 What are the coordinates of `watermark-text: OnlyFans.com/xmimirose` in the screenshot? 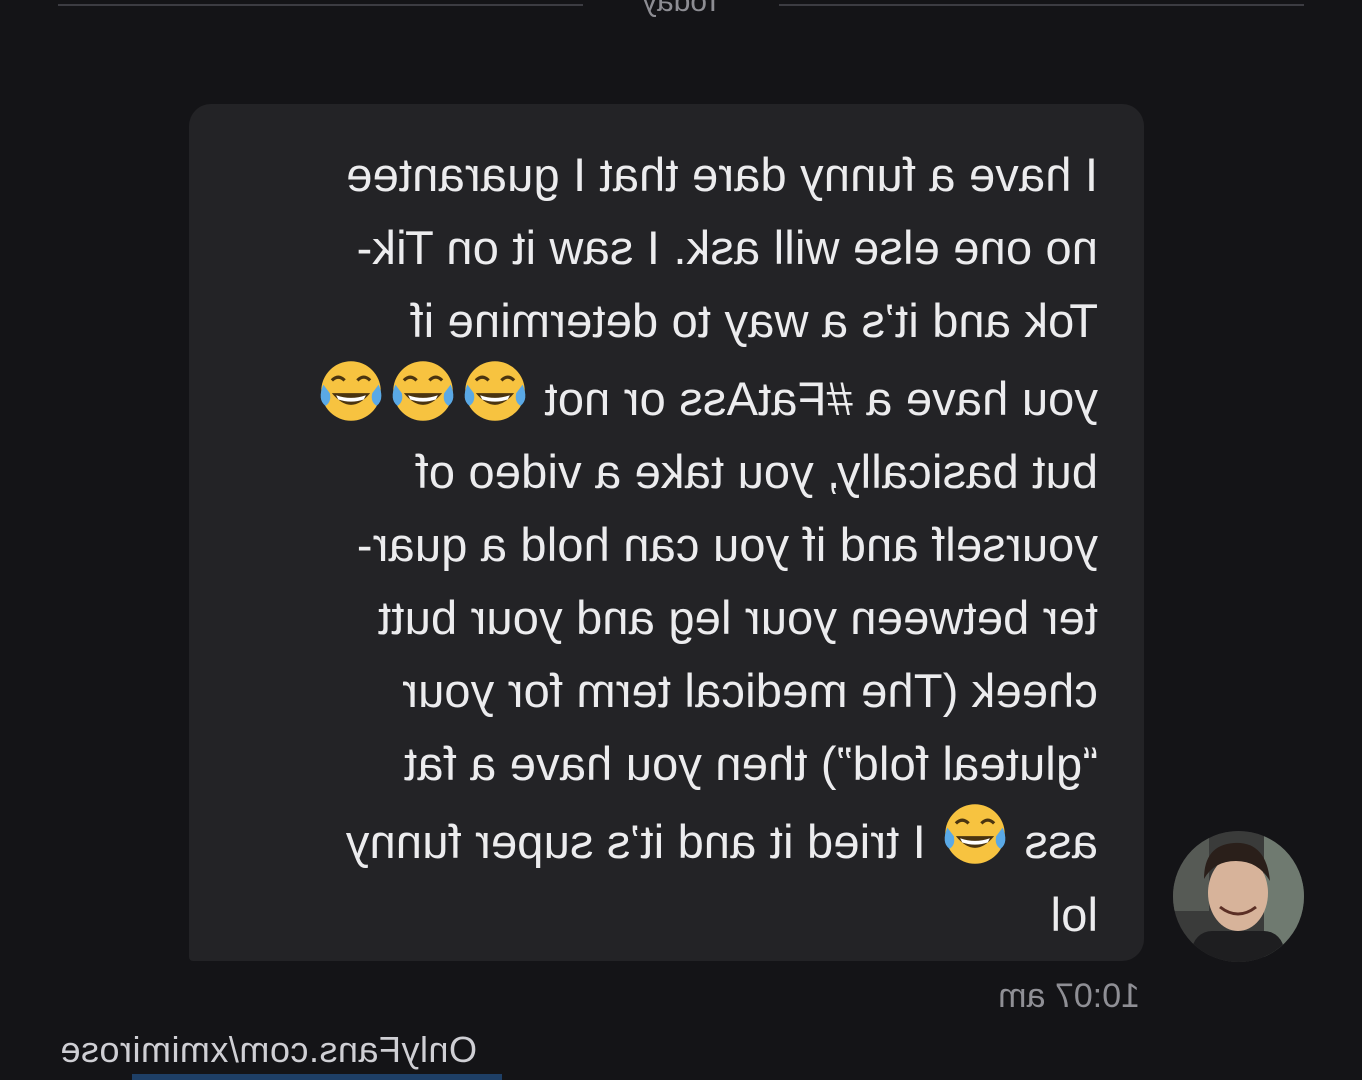 It's located at (268, 1049).